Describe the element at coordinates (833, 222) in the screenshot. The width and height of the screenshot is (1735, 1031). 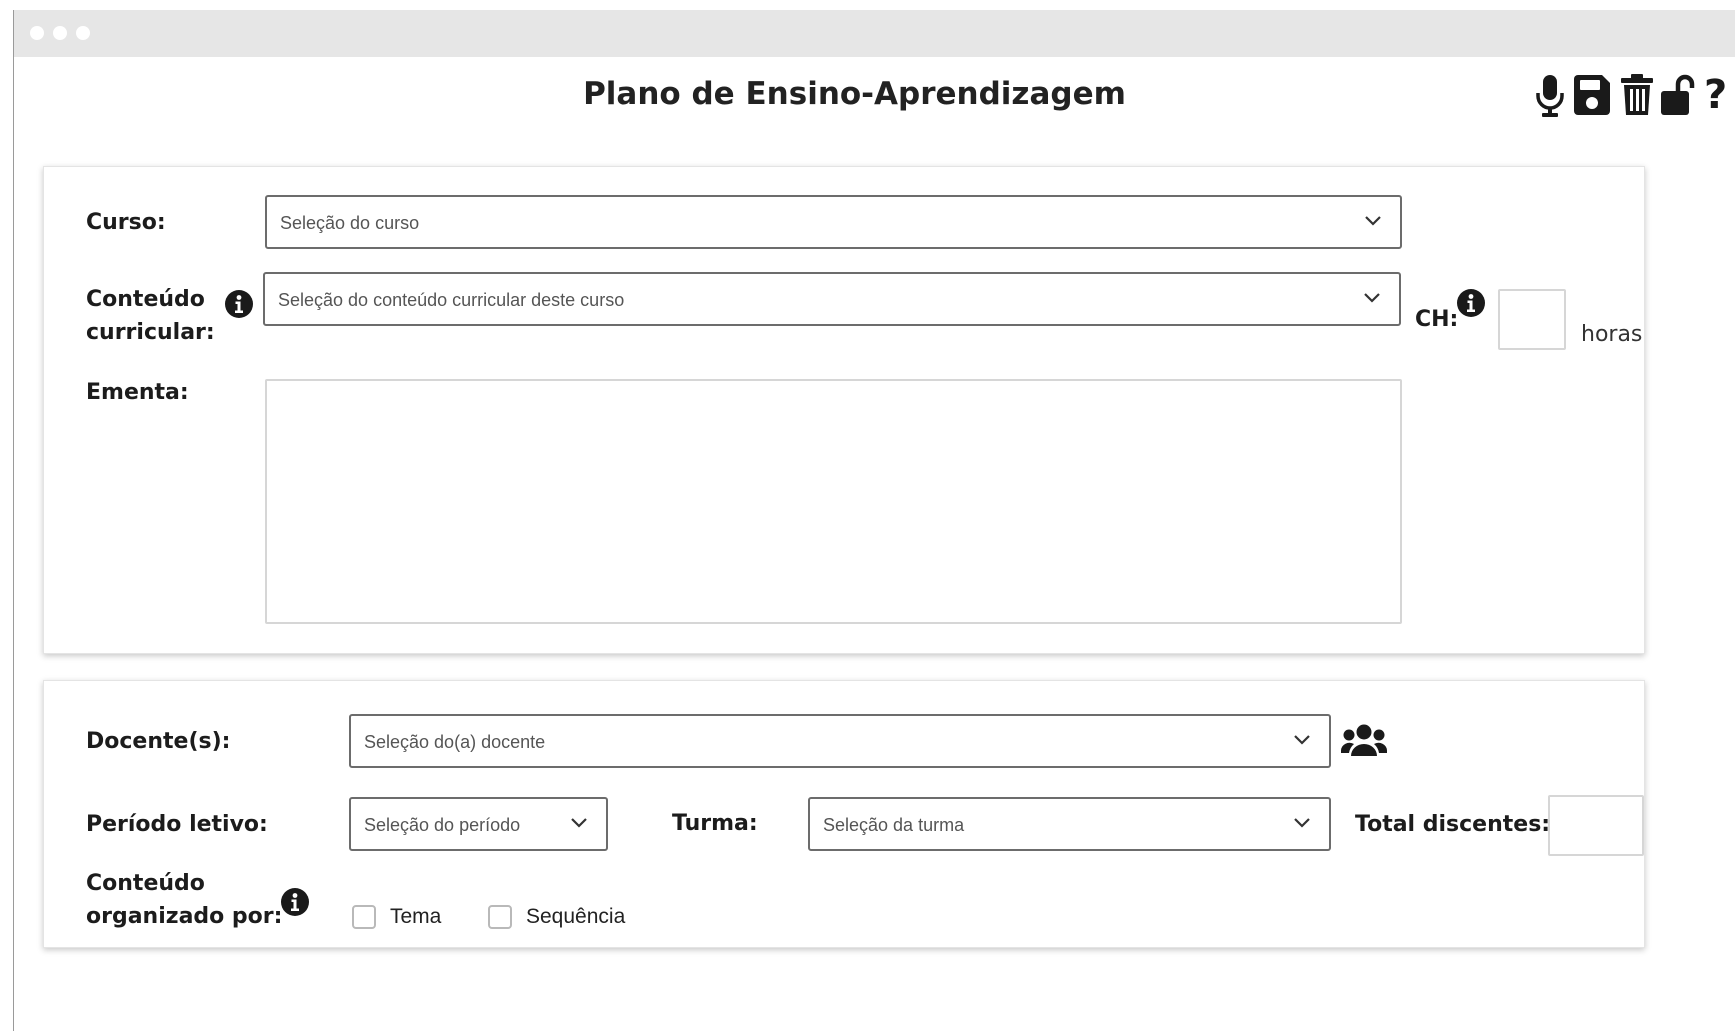
I see `curso-select: Seleção do curso` at that location.